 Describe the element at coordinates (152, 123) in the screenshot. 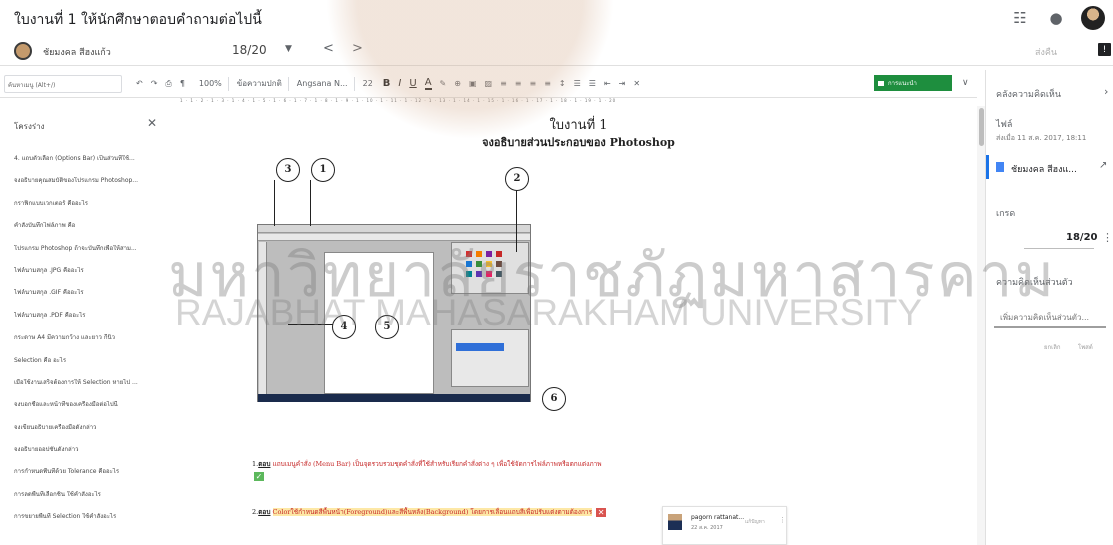

I see `close-icon: ✕` at that location.